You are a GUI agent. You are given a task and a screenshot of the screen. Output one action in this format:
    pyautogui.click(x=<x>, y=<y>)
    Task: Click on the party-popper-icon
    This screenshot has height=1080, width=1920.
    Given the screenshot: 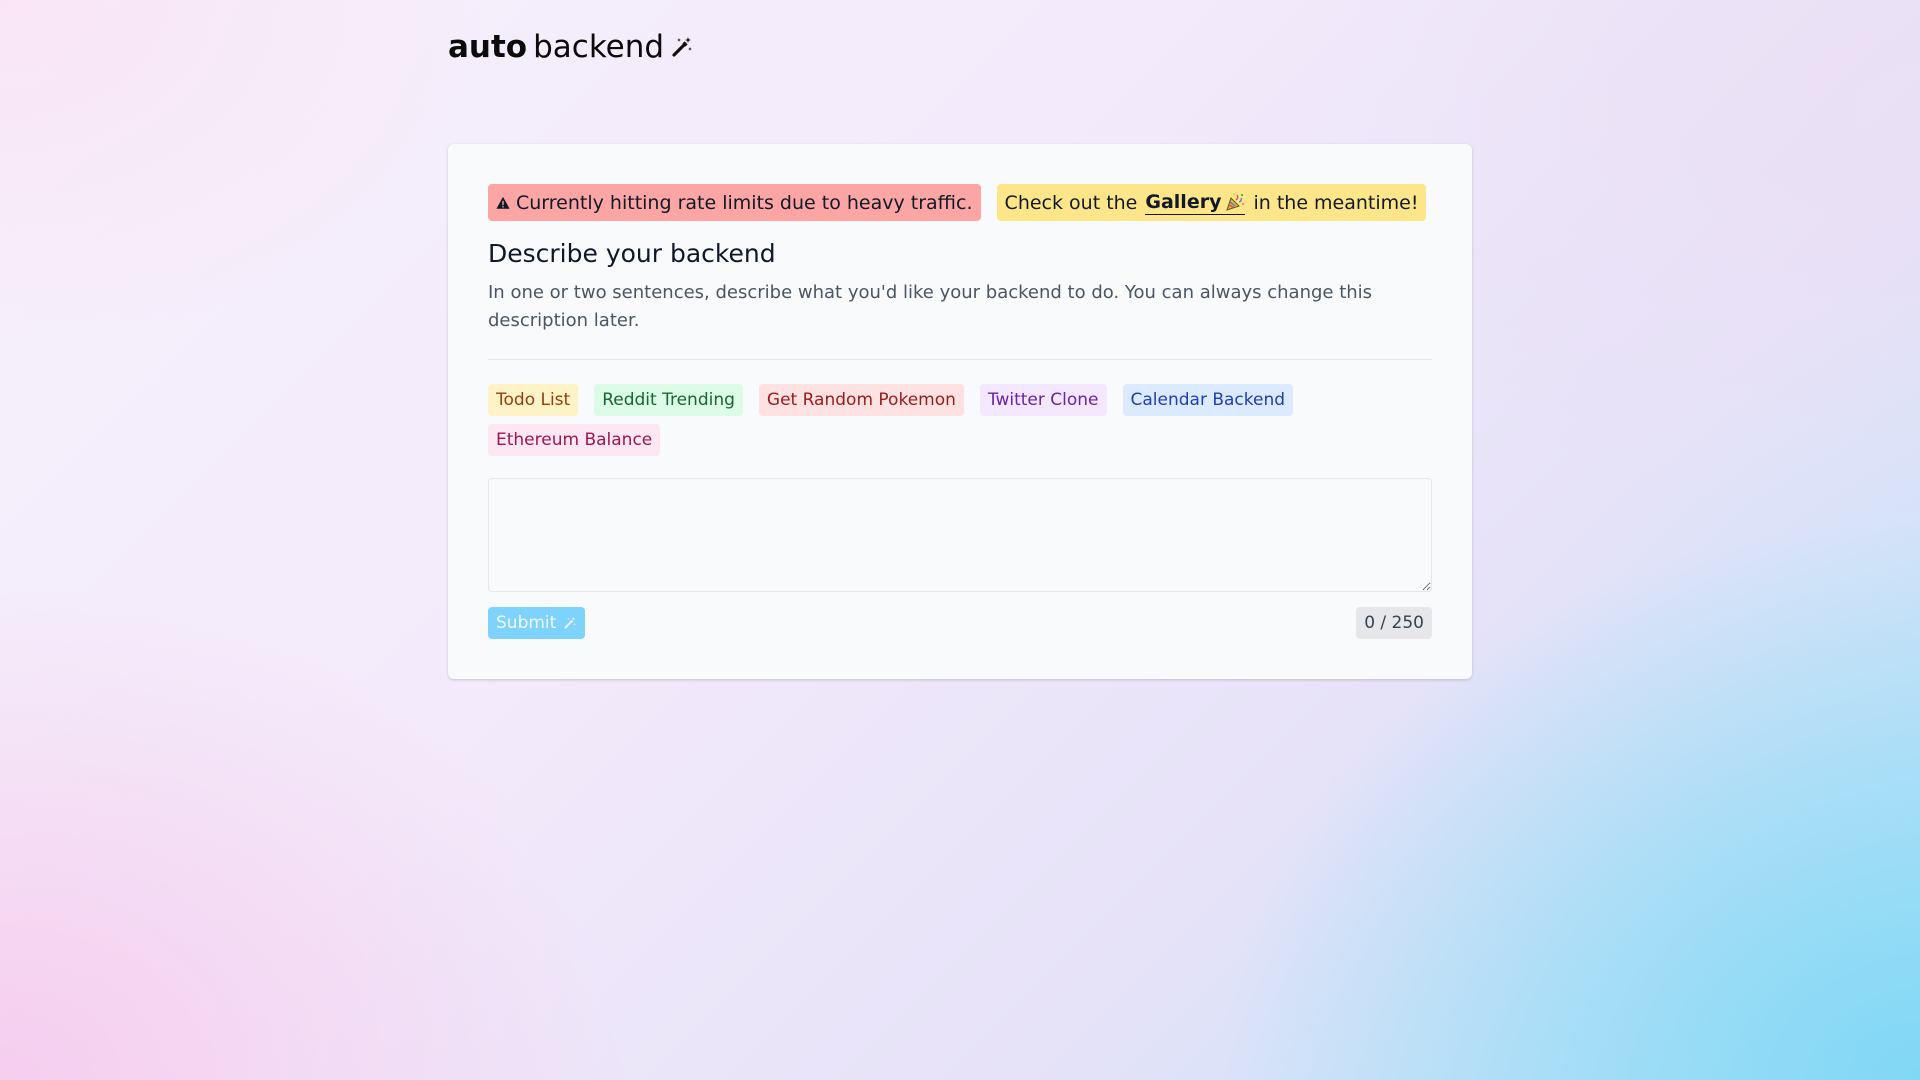 What is the action you would take?
    pyautogui.click(x=1235, y=202)
    